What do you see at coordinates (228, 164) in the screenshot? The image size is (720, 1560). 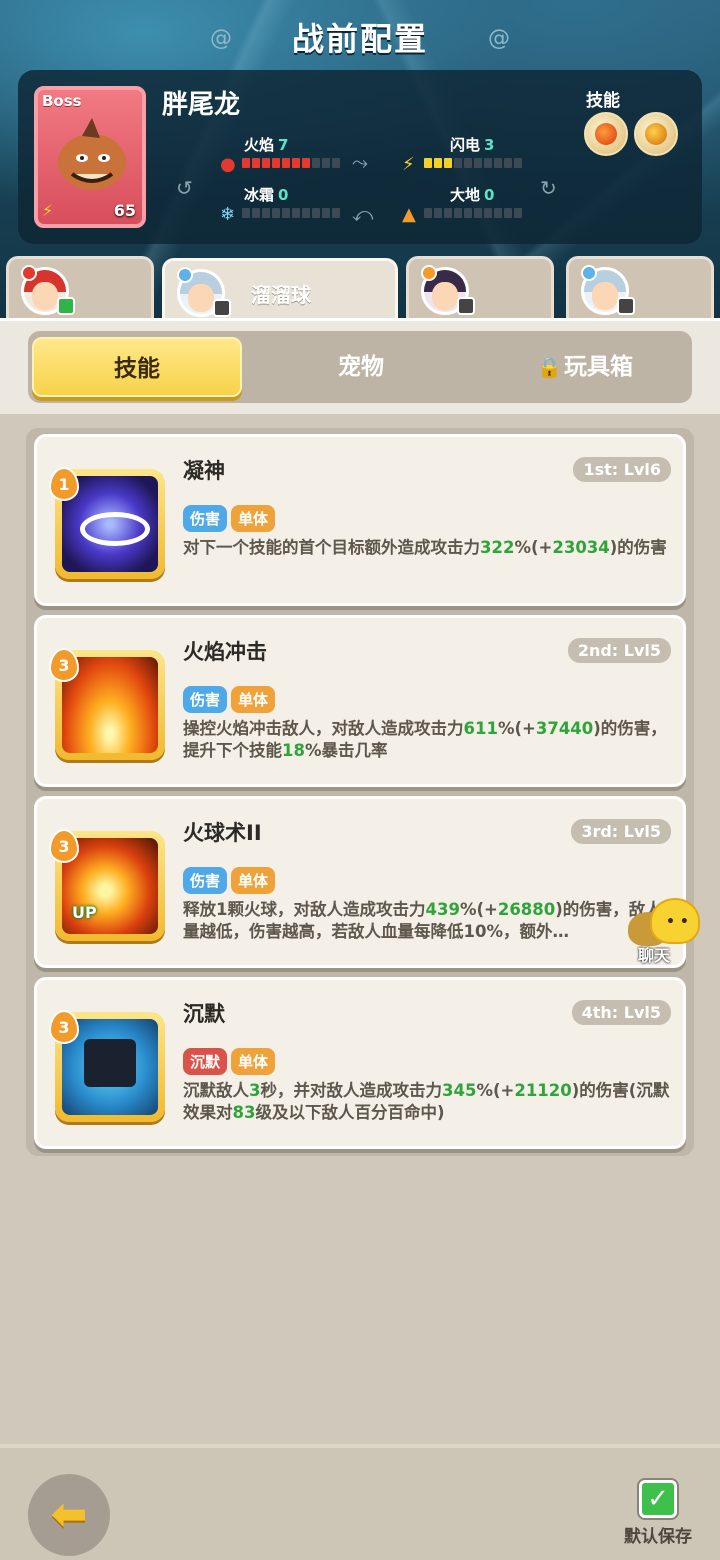 I see `fire-icon: ●` at bounding box center [228, 164].